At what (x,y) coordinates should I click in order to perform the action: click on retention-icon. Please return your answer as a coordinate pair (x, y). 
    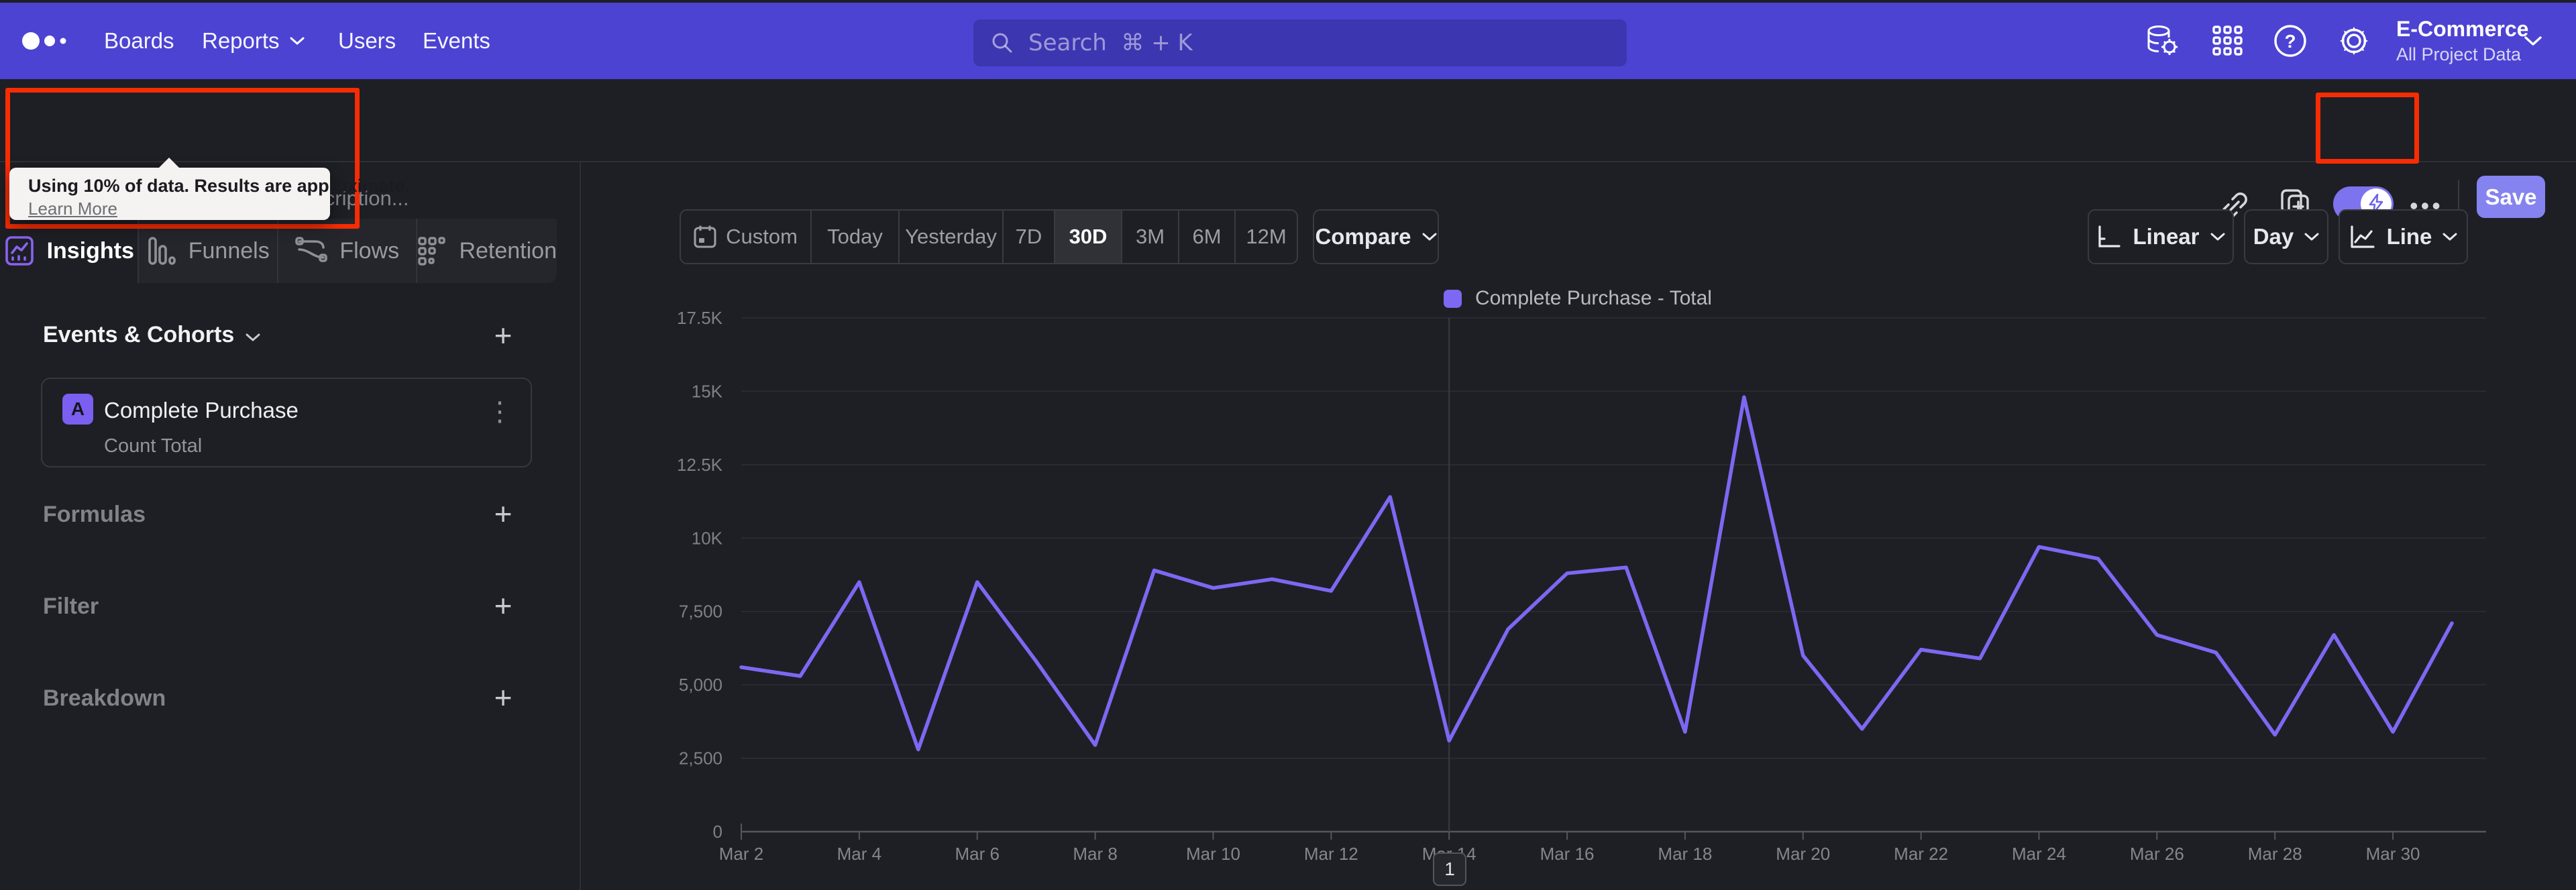
    Looking at the image, I should click on (432, 251).